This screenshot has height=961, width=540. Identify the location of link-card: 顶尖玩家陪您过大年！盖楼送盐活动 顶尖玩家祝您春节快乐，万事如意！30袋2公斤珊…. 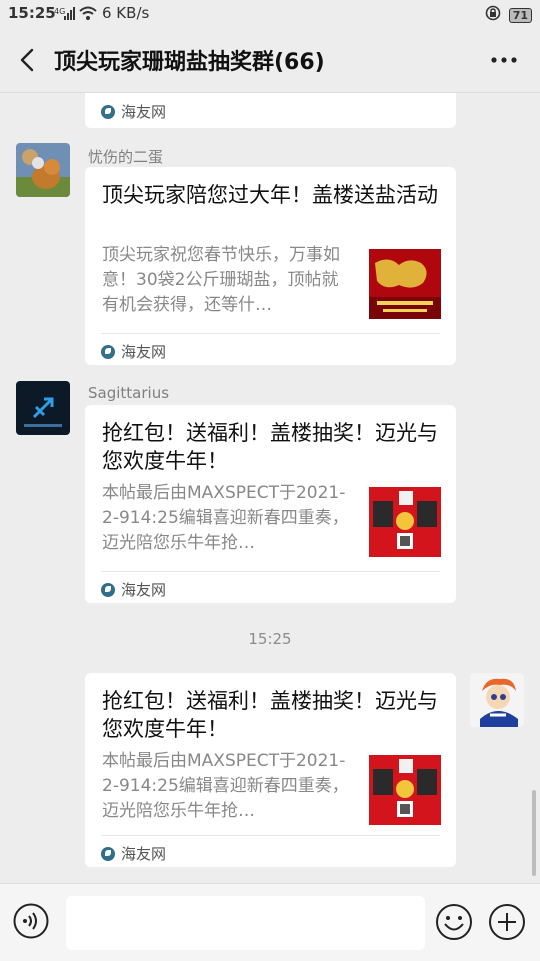
(270, 266).